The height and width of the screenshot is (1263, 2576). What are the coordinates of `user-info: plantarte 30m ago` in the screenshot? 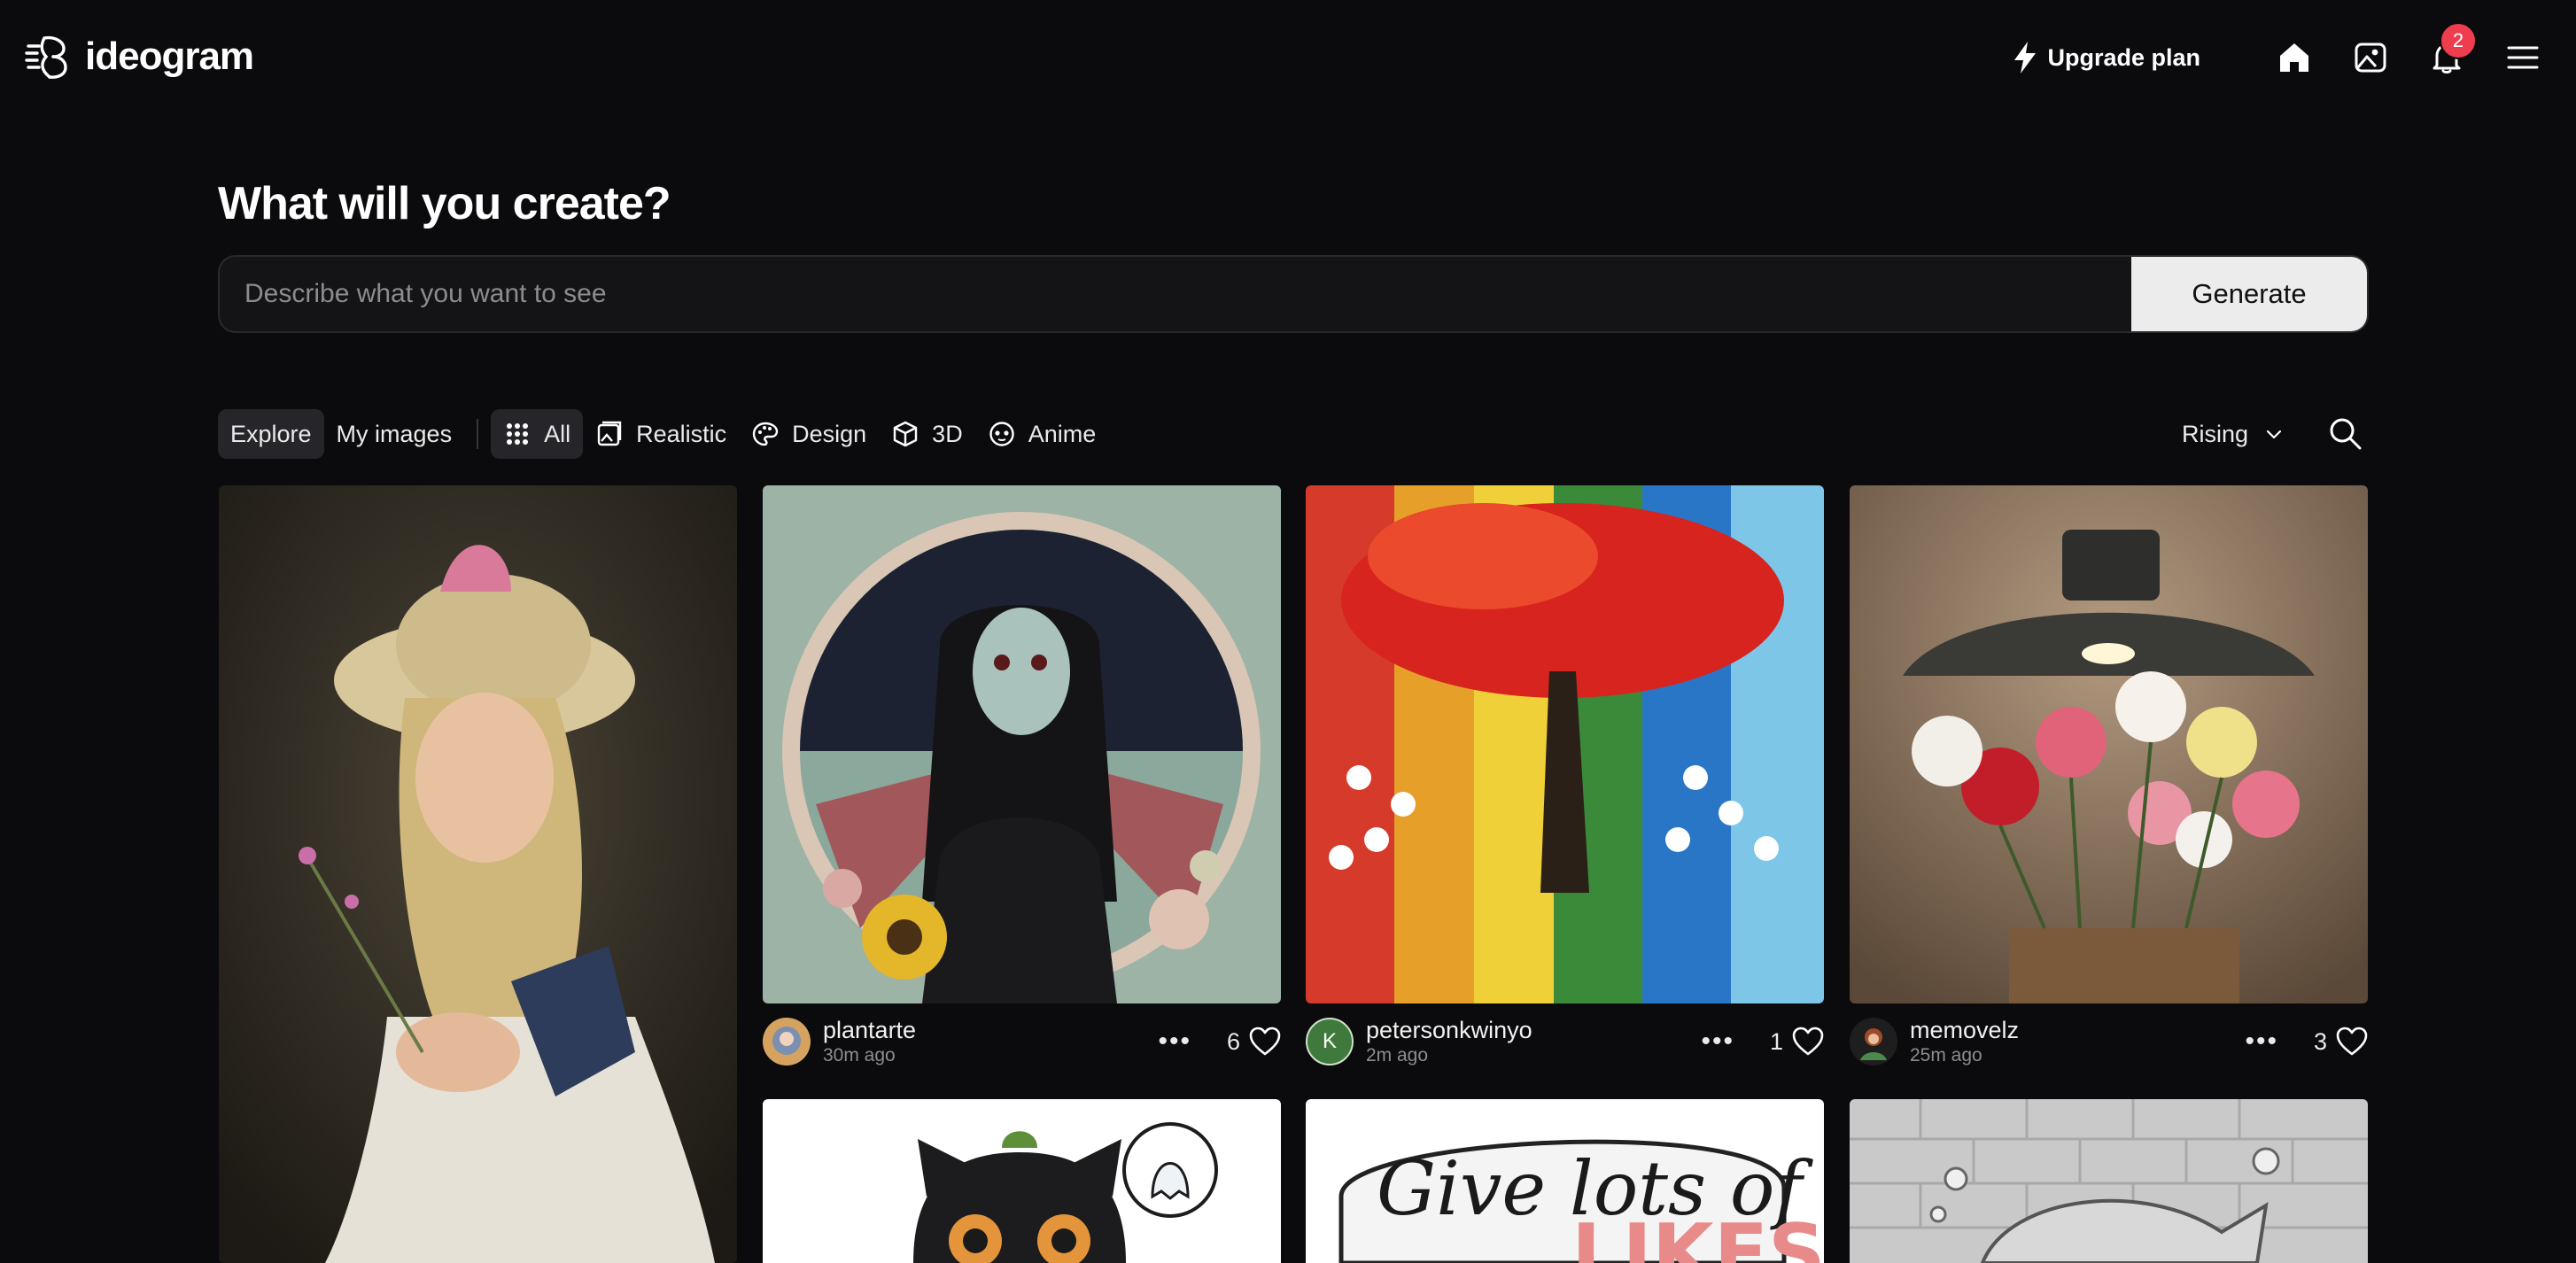 It's located at (869, 1041).